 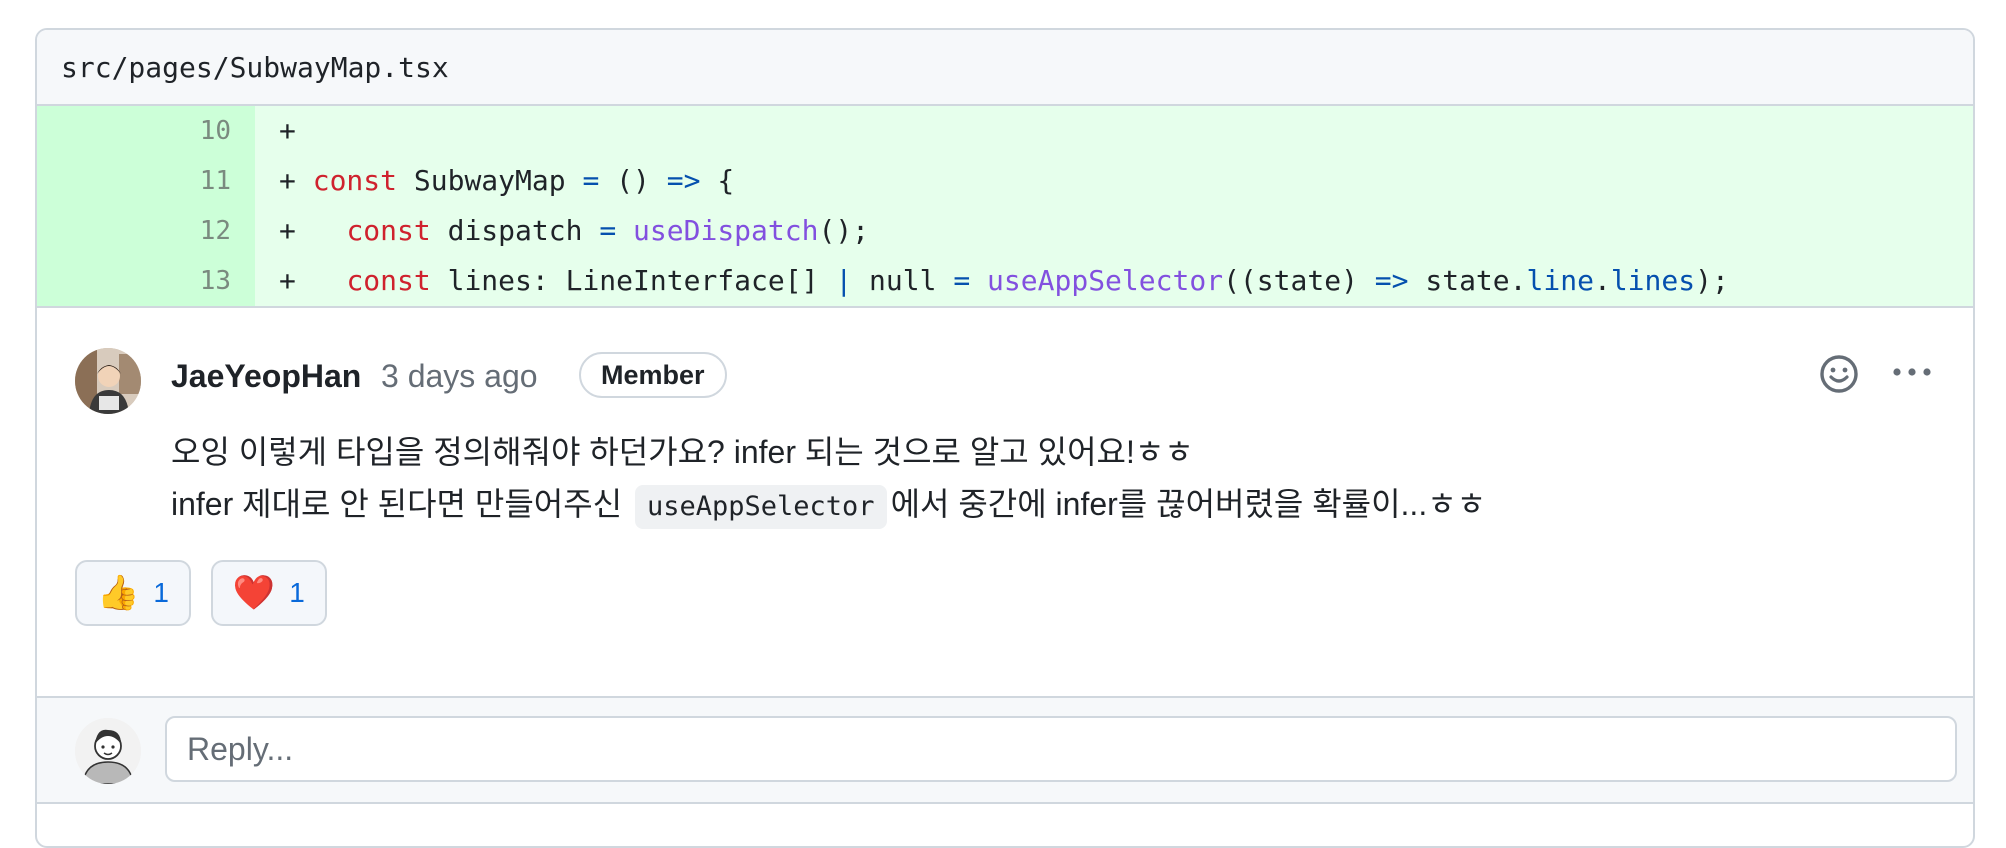 I want to click on heart-icon: ❤️, so click(x=254, y=593).